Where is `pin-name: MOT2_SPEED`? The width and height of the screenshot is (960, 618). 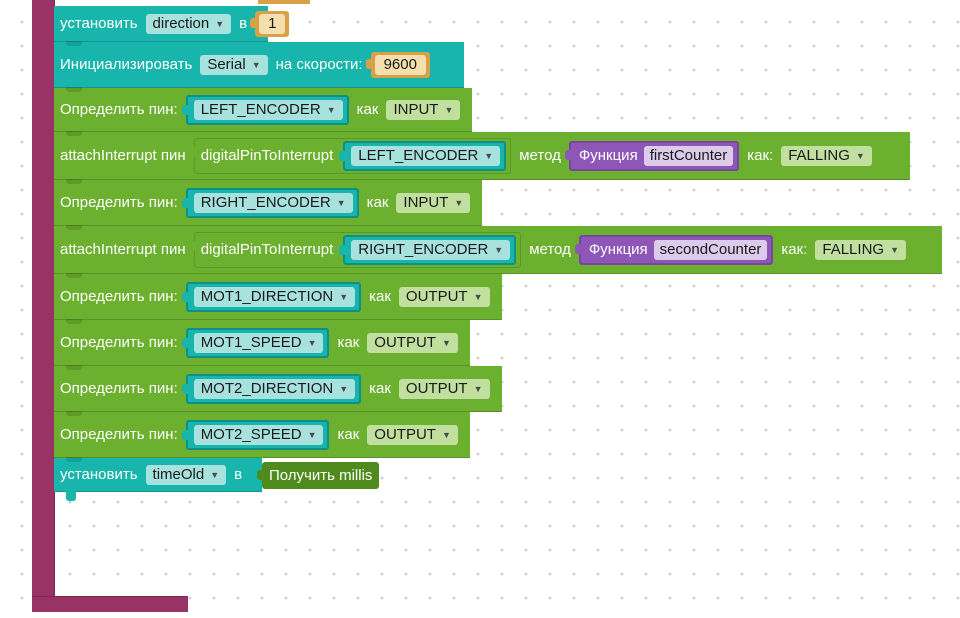
pin-name: MOT2_SPEED is located at coordinates (251, 434).